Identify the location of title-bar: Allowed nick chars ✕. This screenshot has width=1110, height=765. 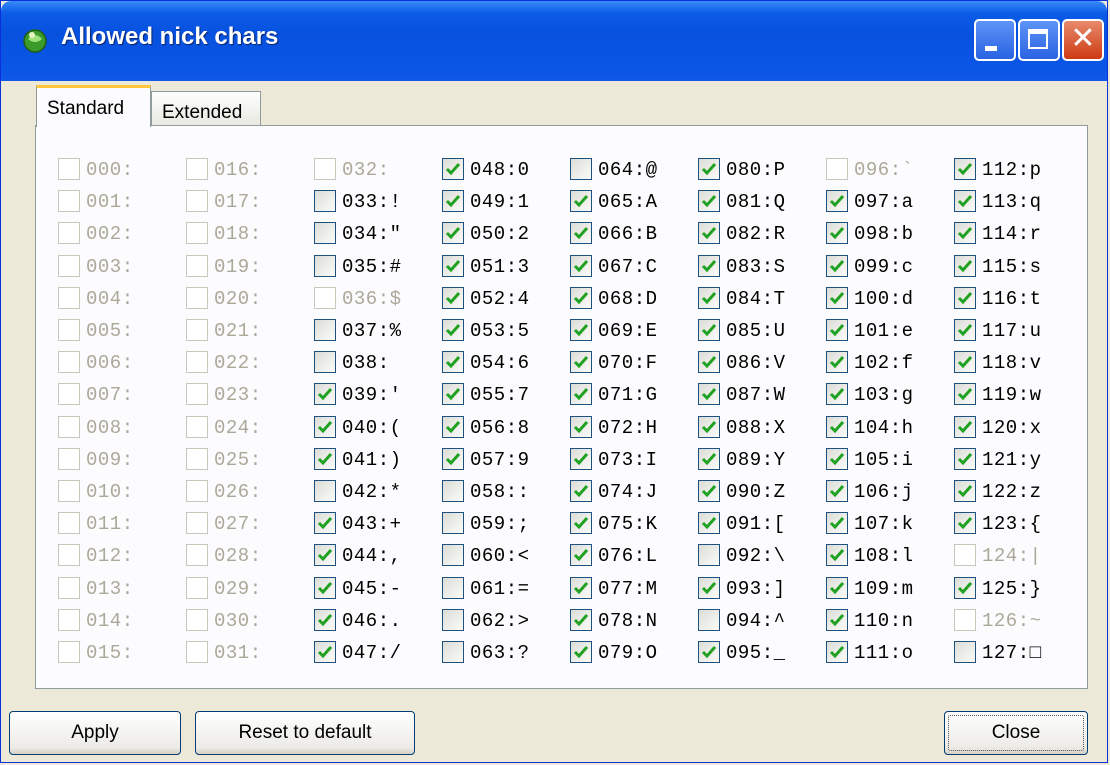
(554, 41).